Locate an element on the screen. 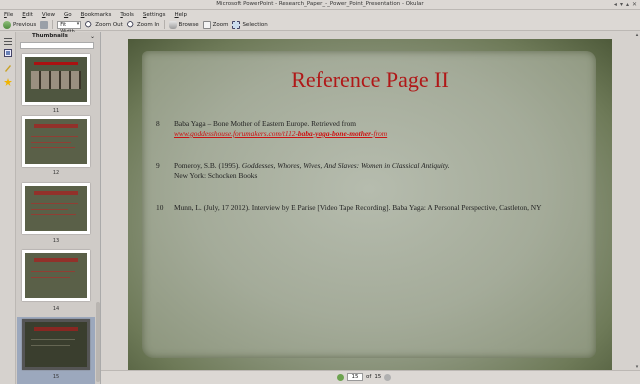 The width and height of the screenshot is (640, 384). reference-number: 9 is located at coordinates (158, 165).